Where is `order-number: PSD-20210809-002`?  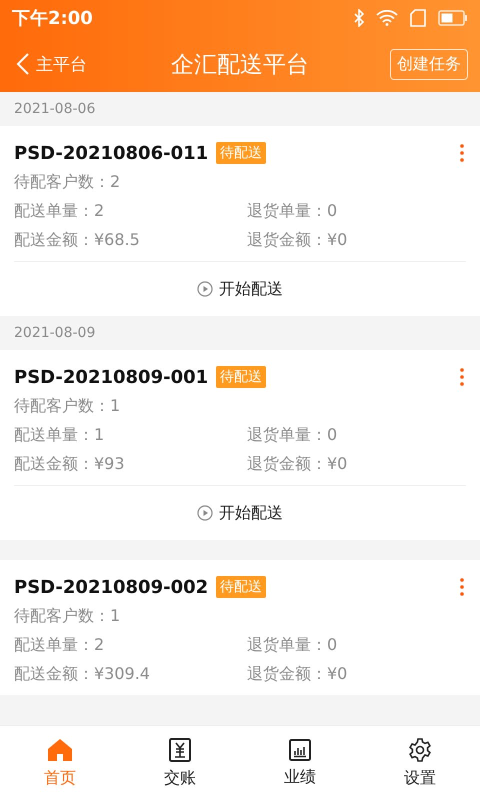 order-number: PSD-20210809-002 is located at coordinates (111, 587).